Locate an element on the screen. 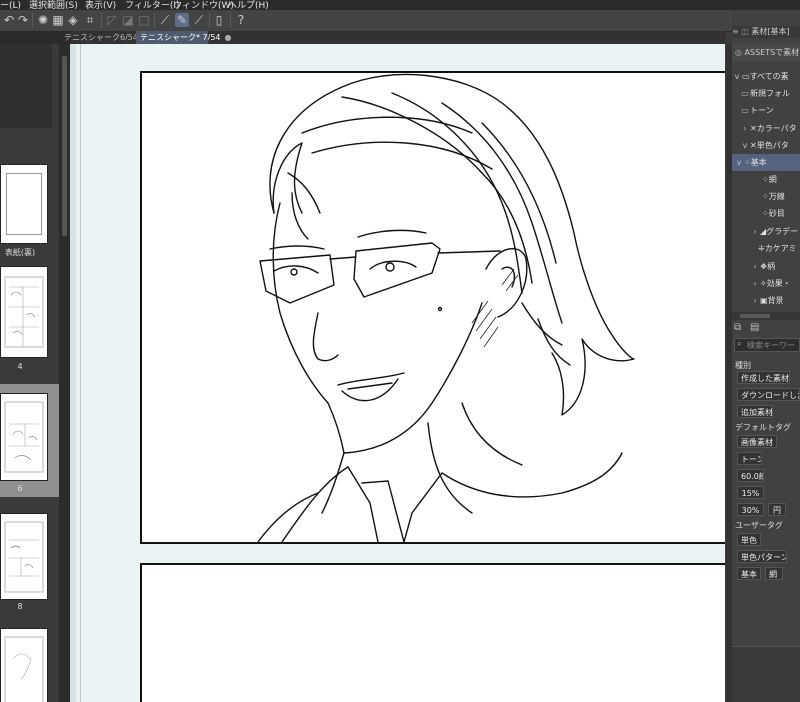 The image size is (800, 702). tag-circle: 円 is located at coordinates (777, 509).